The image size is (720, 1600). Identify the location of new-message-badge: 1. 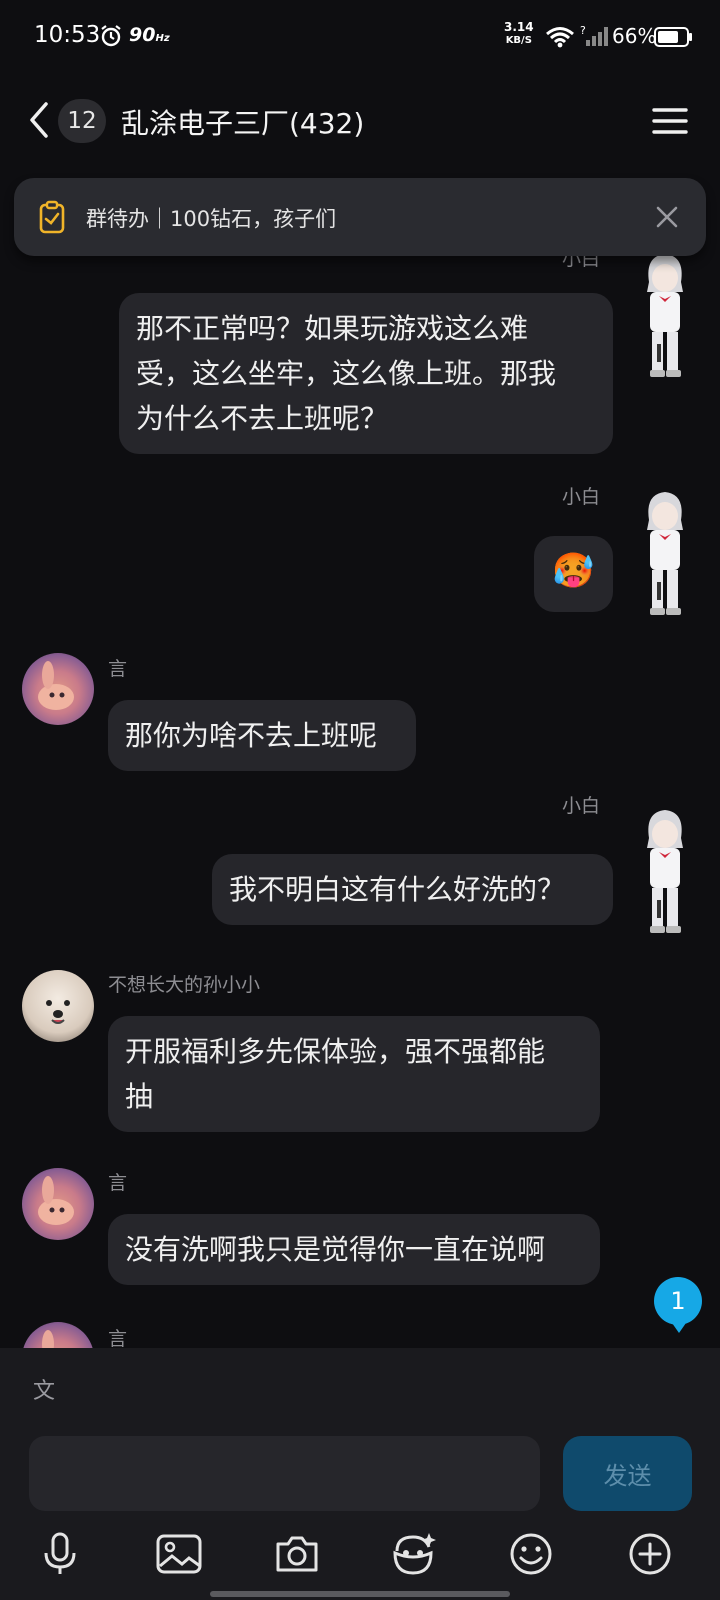
(678, 1305).